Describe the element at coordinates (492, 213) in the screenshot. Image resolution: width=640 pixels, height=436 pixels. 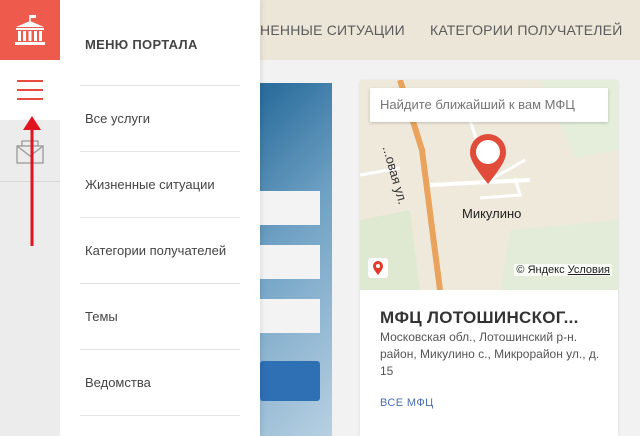
I see `village-label: Микулино` at that location.